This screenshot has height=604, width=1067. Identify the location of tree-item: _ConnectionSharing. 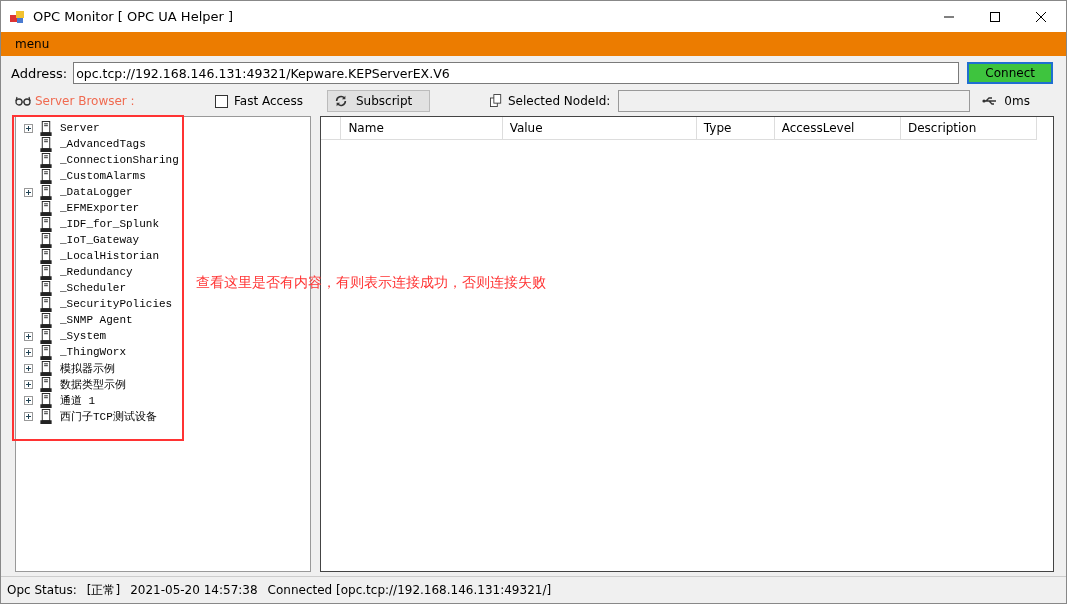
(119, 160).